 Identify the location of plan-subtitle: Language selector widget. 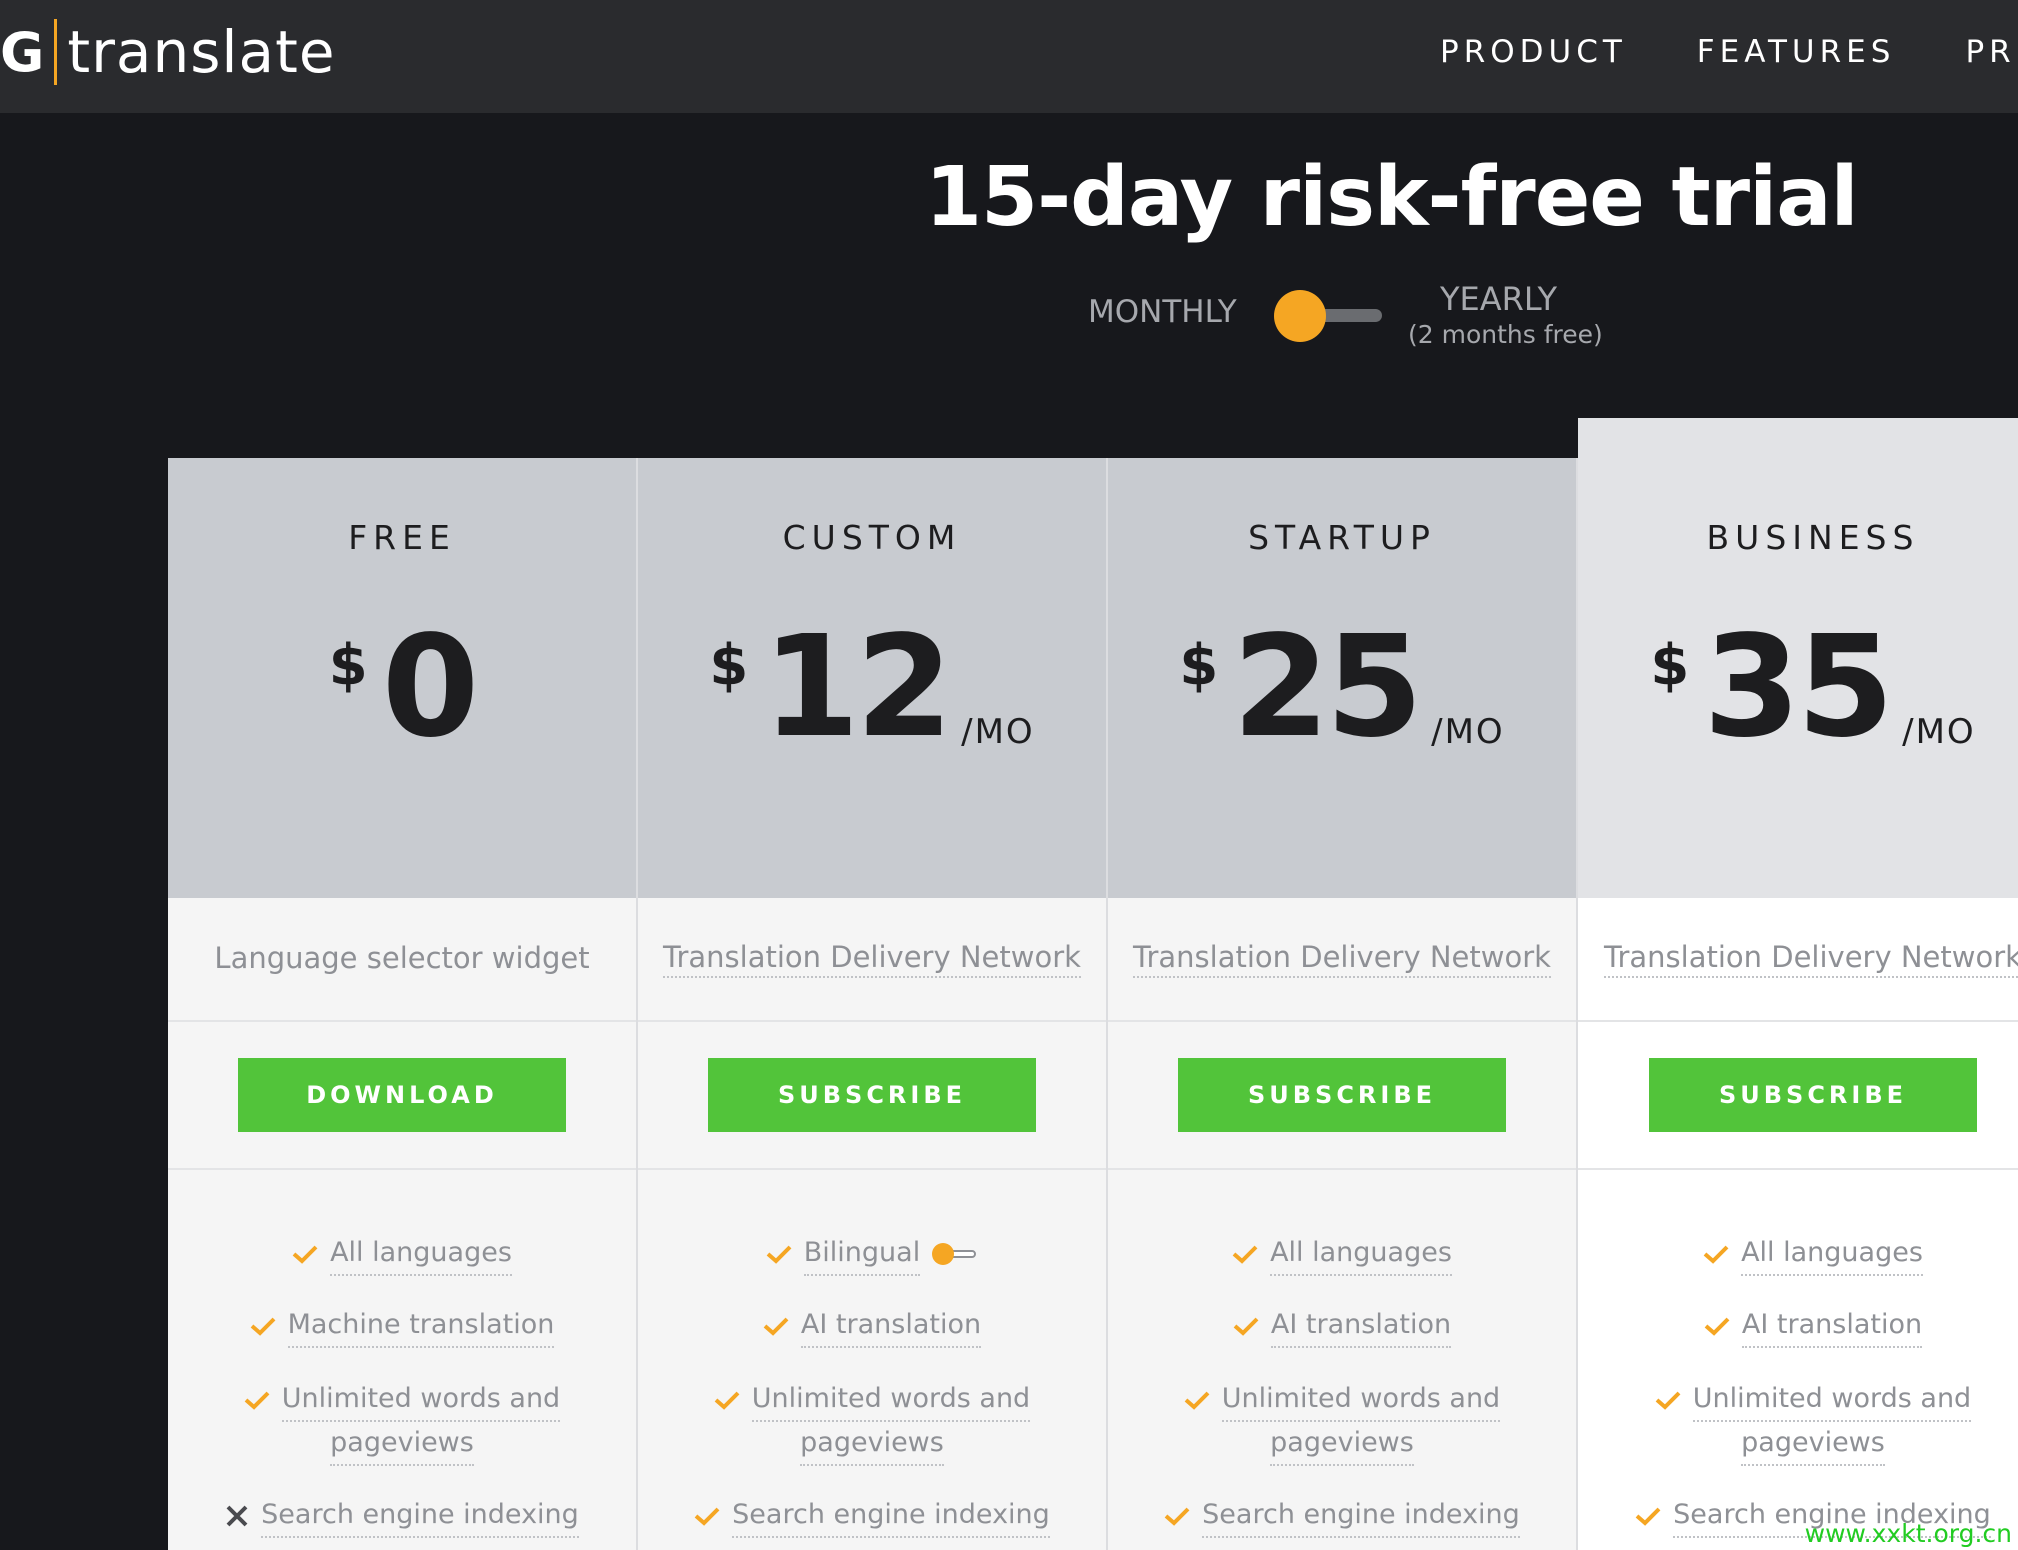
(402, 958).